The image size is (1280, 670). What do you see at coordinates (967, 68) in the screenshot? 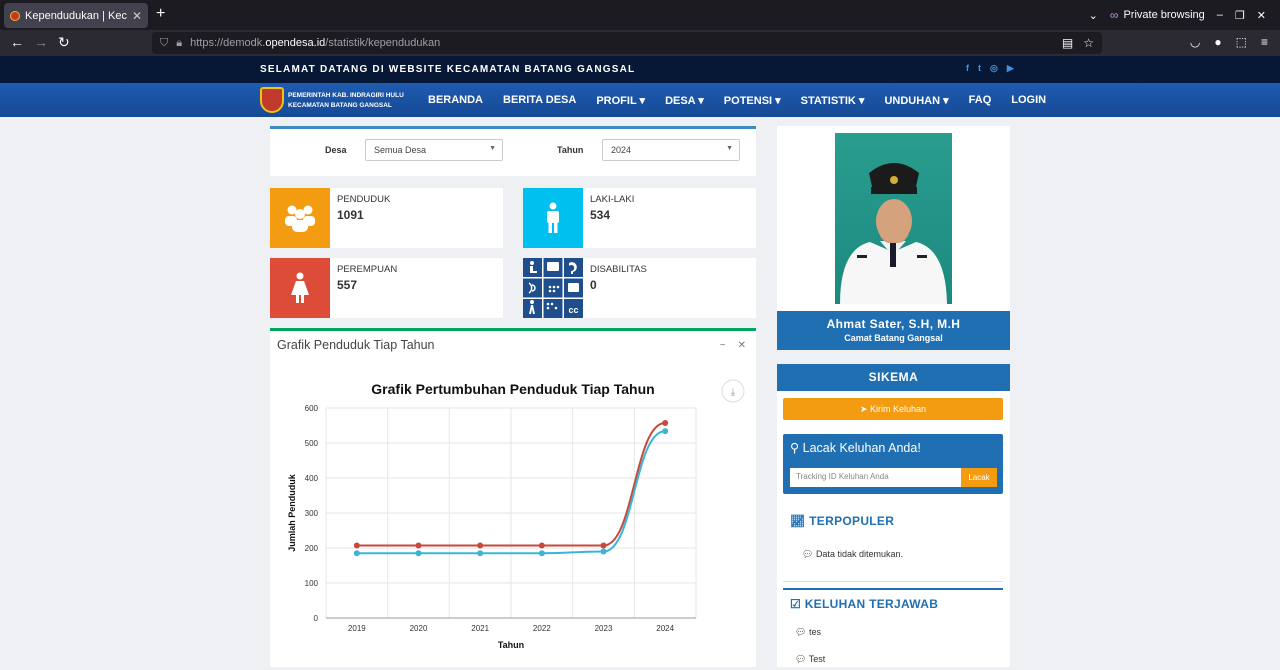
I see `facebook-icon: f` at bounding box center [967, 68].